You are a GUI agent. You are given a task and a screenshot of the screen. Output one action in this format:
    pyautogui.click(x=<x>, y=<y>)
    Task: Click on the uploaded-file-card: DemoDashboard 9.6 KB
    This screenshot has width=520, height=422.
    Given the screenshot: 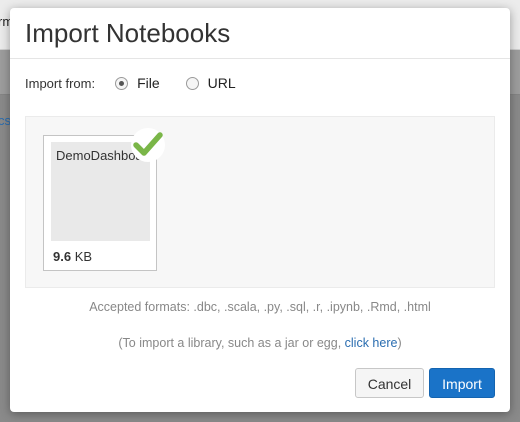 What is the action you would take?
    pyautogui.click(x=104, y=199)
    